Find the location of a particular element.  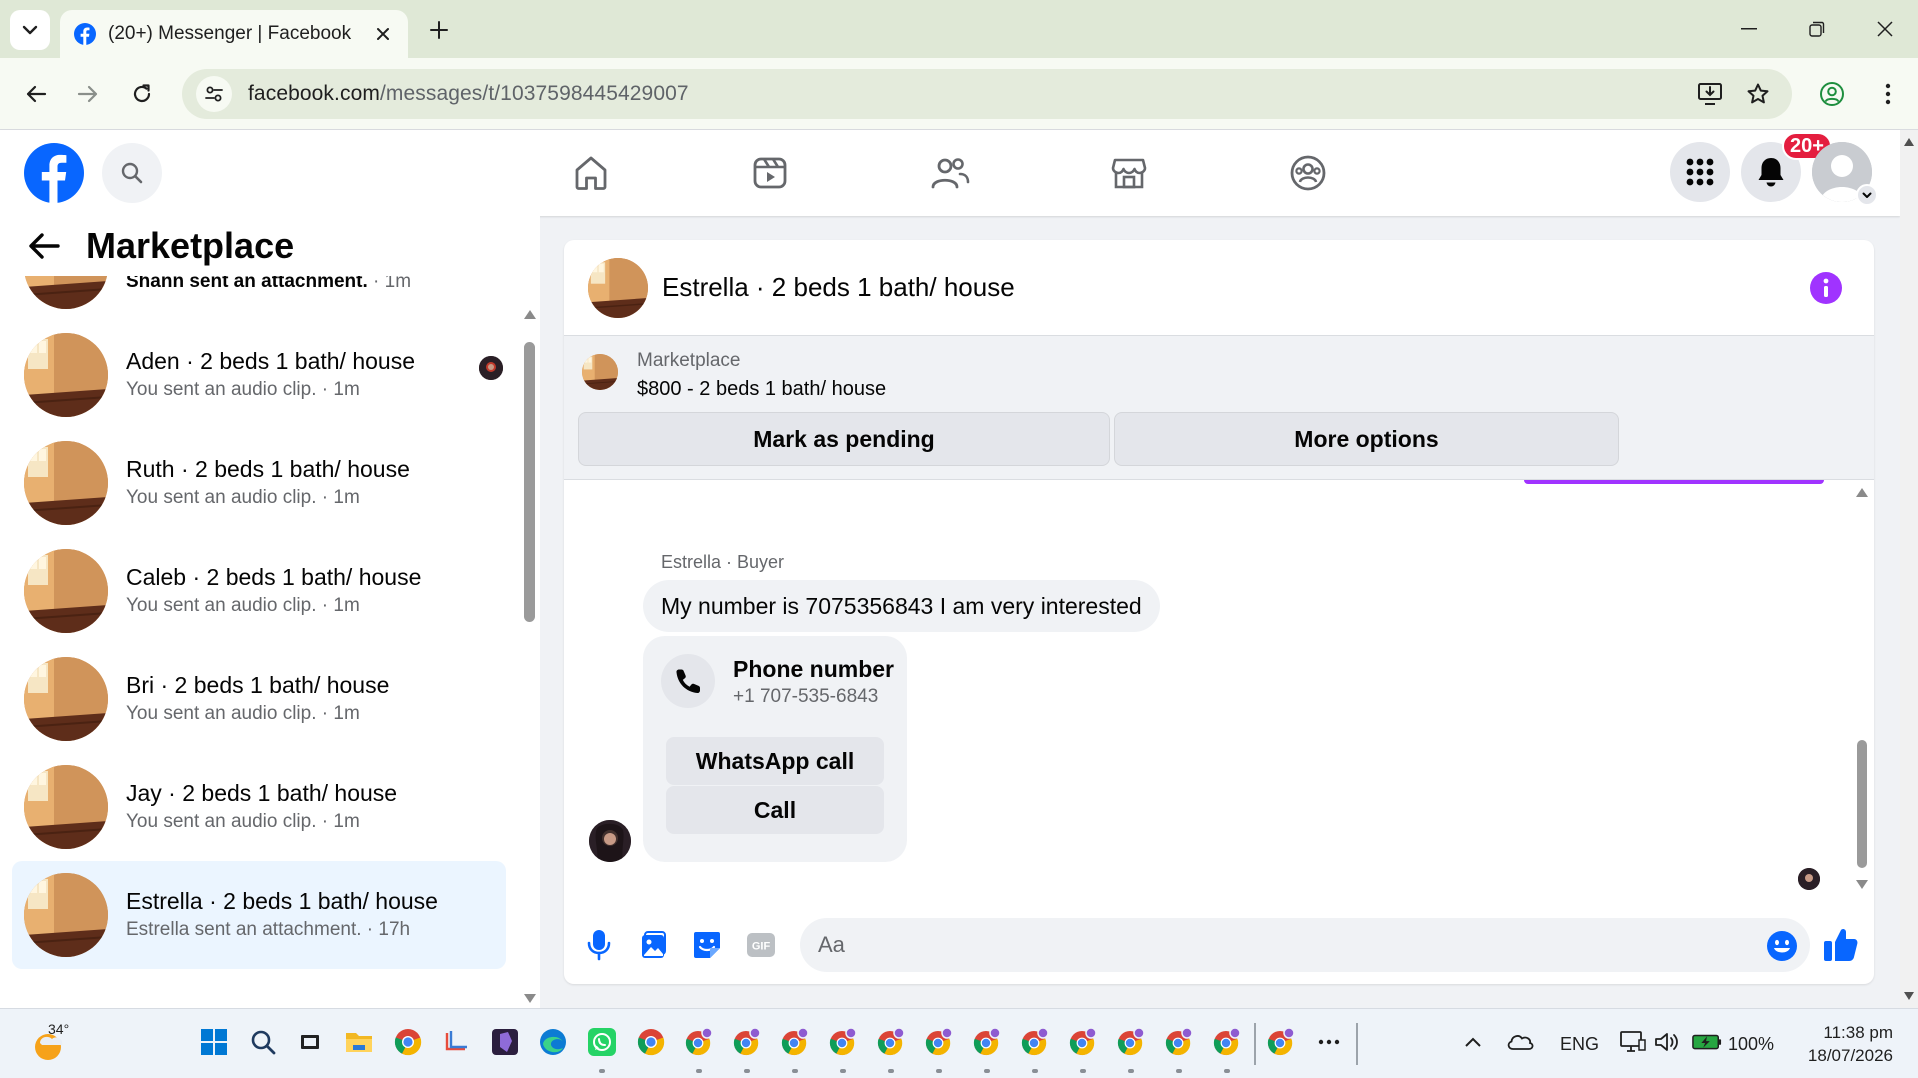

task-view-icon is located at coordinates (310, 1042).